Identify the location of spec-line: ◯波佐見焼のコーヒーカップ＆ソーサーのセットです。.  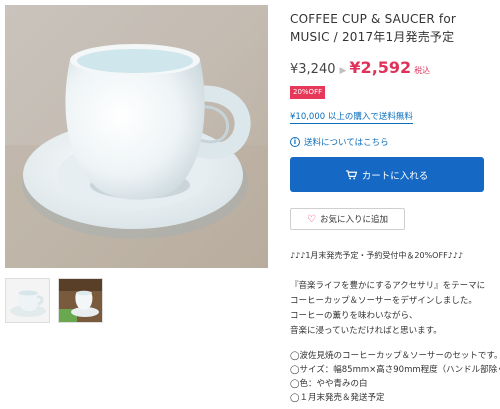
(395, 356).